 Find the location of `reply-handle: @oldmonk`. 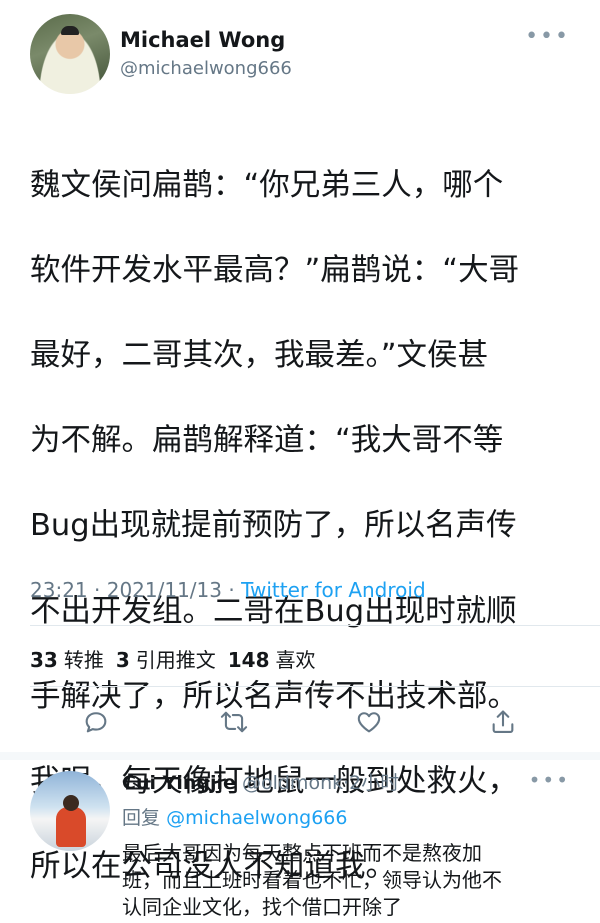

reply-handle: @oldmonk is located at coordinates (292, 783).